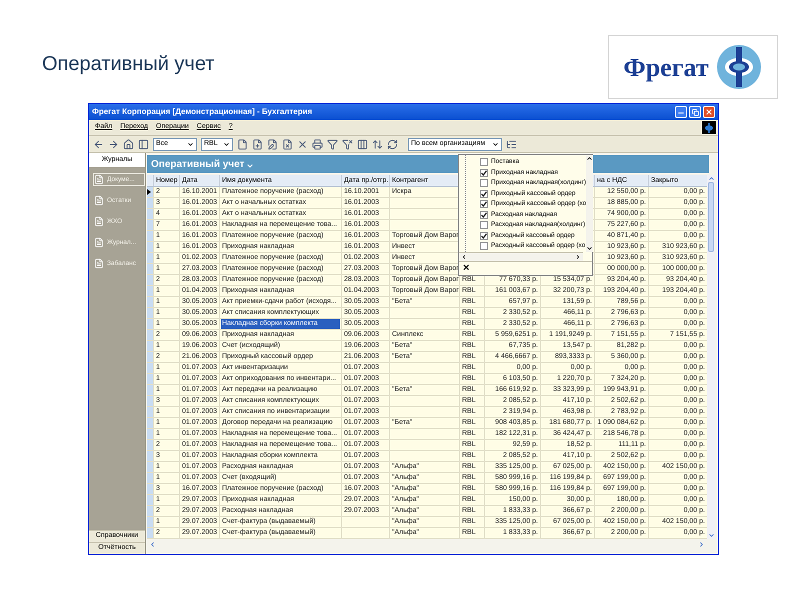  I want to click on back-icon, so click(98, 144).